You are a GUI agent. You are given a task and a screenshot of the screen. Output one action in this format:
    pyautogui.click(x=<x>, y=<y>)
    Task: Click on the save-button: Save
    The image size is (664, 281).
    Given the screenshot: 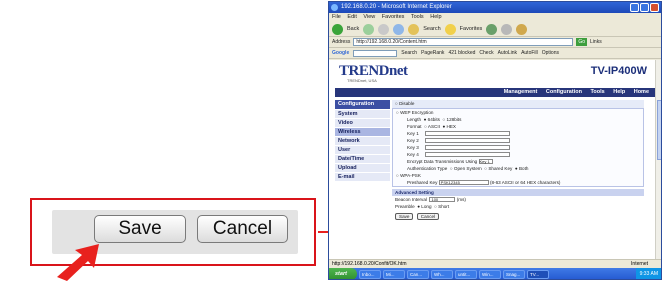 What is the action you would take?
    pyautogui.click(x=404, y=216)
    